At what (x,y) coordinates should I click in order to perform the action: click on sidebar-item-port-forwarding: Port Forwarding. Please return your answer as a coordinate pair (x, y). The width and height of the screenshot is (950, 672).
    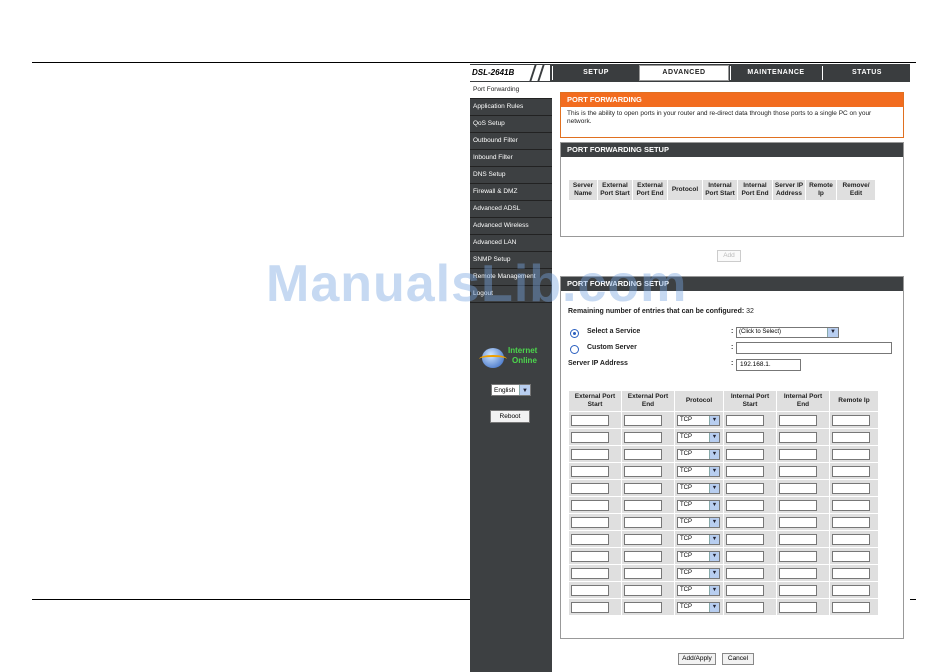
    Looking at the image, I should click on (511, 90).